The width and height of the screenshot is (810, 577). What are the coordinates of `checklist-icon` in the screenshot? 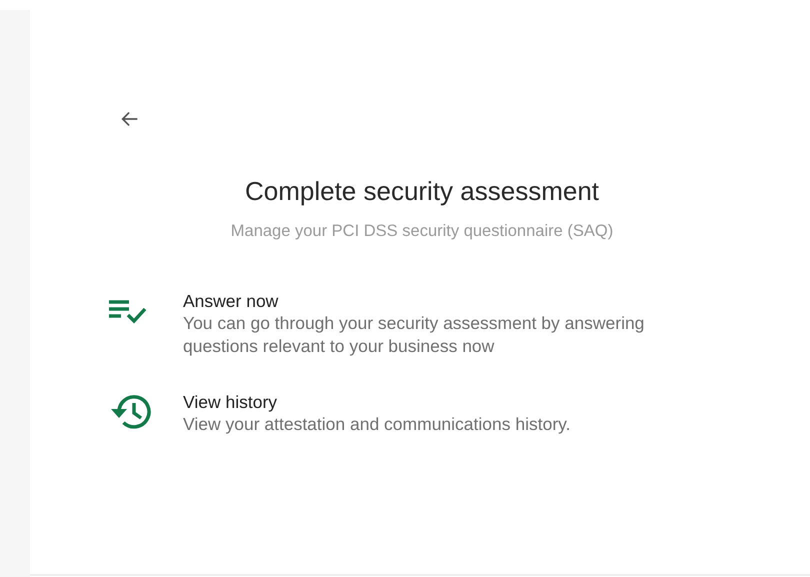 It's located at (127, 312).